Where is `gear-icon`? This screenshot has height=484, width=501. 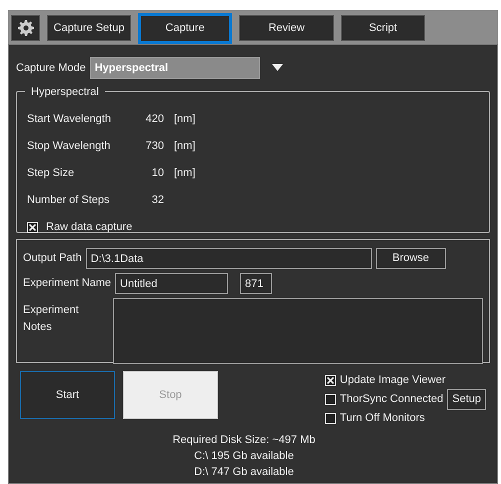 gear-icon is located at coordinates (26, 28).